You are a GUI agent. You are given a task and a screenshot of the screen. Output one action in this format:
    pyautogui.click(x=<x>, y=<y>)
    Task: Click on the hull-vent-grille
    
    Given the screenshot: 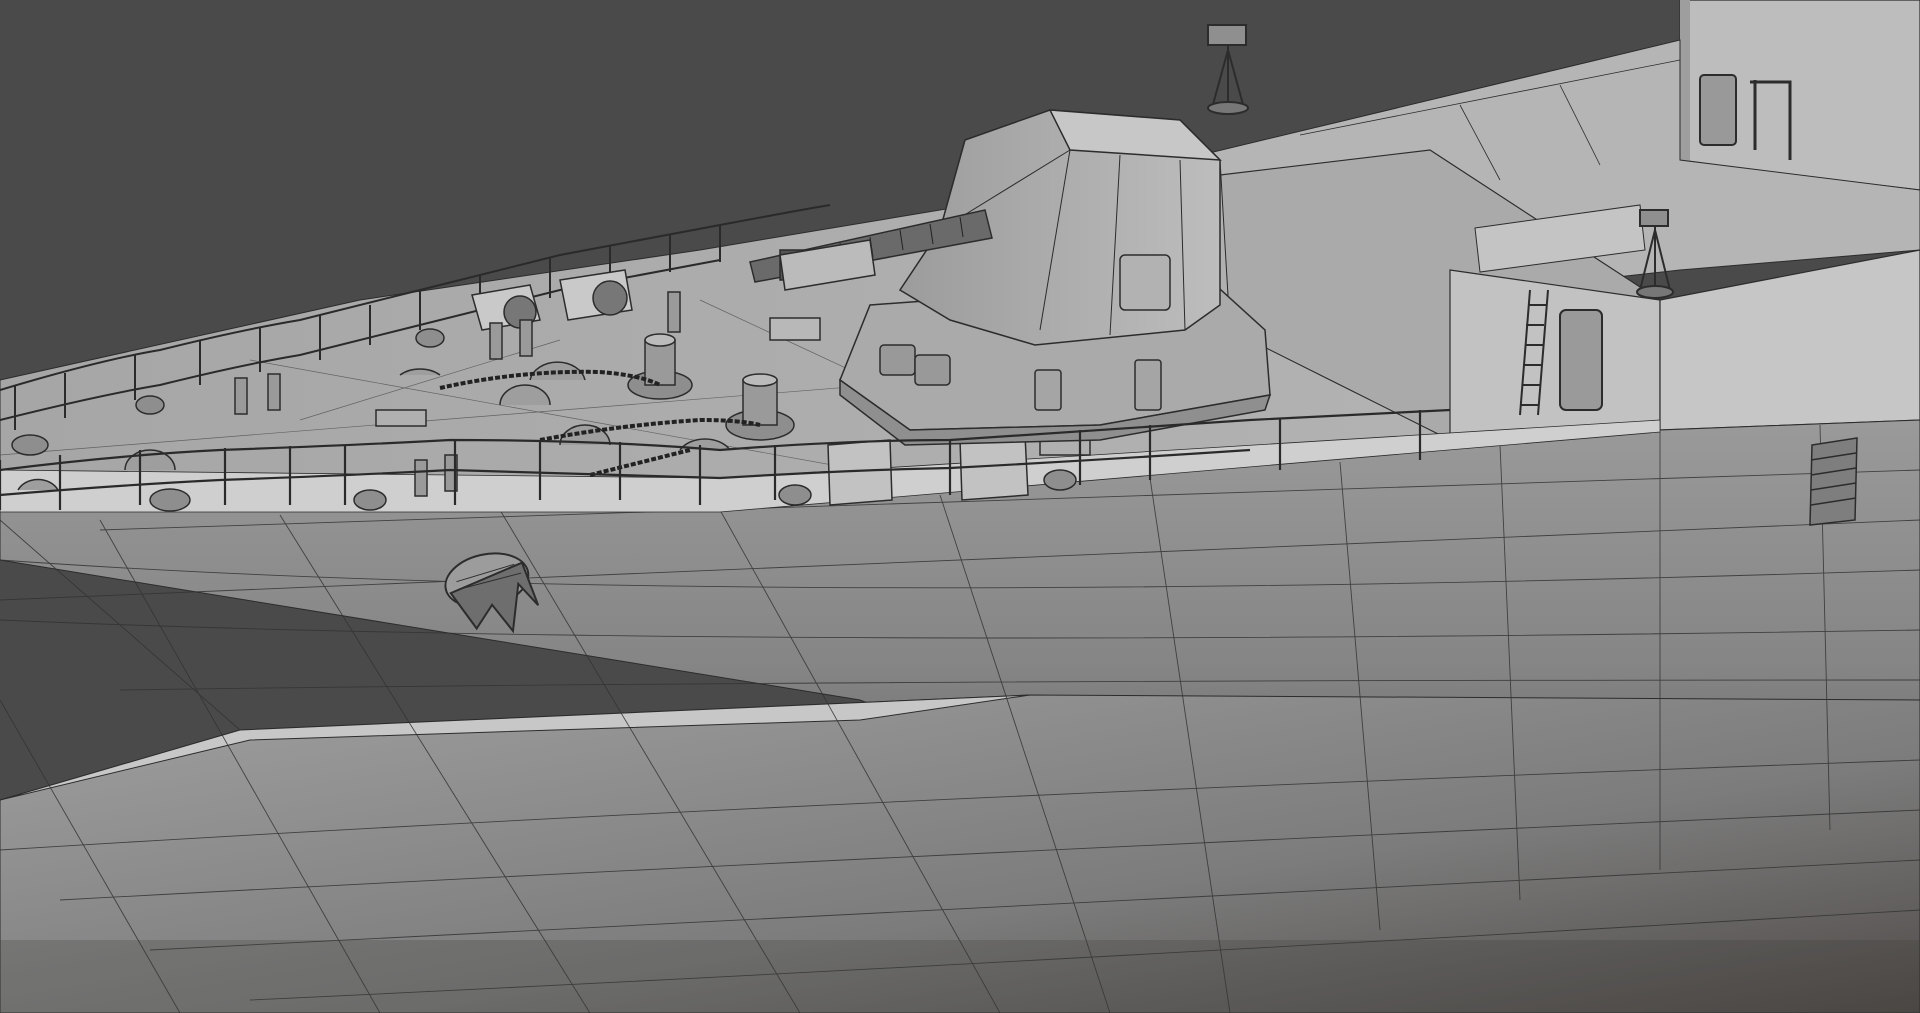 What is the action you would take?
    pyautogui.click(x=1833, y=481)
    